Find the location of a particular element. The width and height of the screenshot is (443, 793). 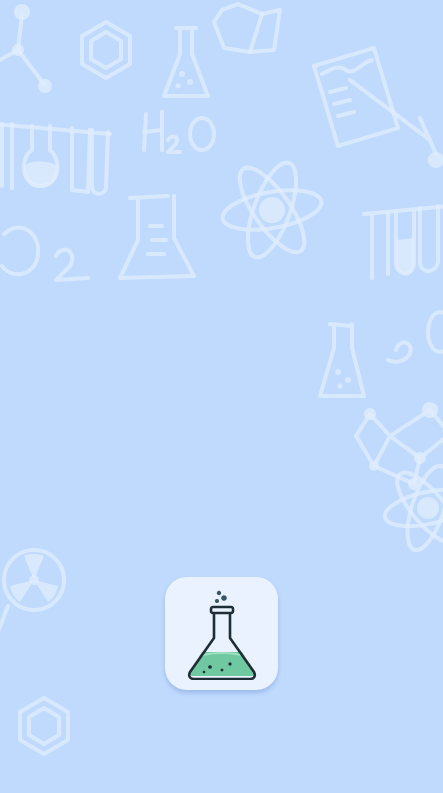

test-tube-rack-icon is located at coordinates (56, 159).